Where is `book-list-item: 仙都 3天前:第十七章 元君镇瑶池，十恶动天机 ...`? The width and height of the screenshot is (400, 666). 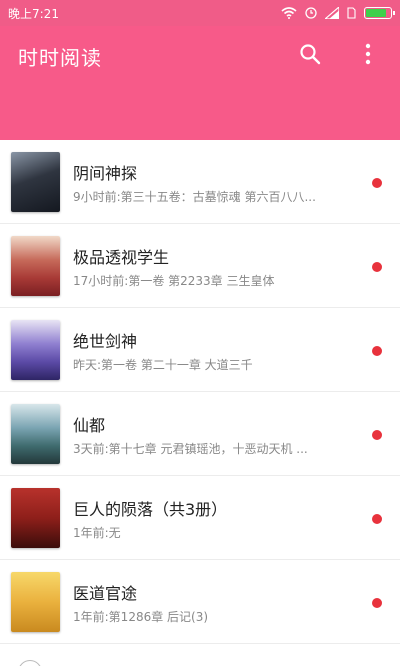 book-list-item: 仙都 3天前:第十七章 元君镇瑶池，十恶动天机 ... is located at coordinates (200, 434).